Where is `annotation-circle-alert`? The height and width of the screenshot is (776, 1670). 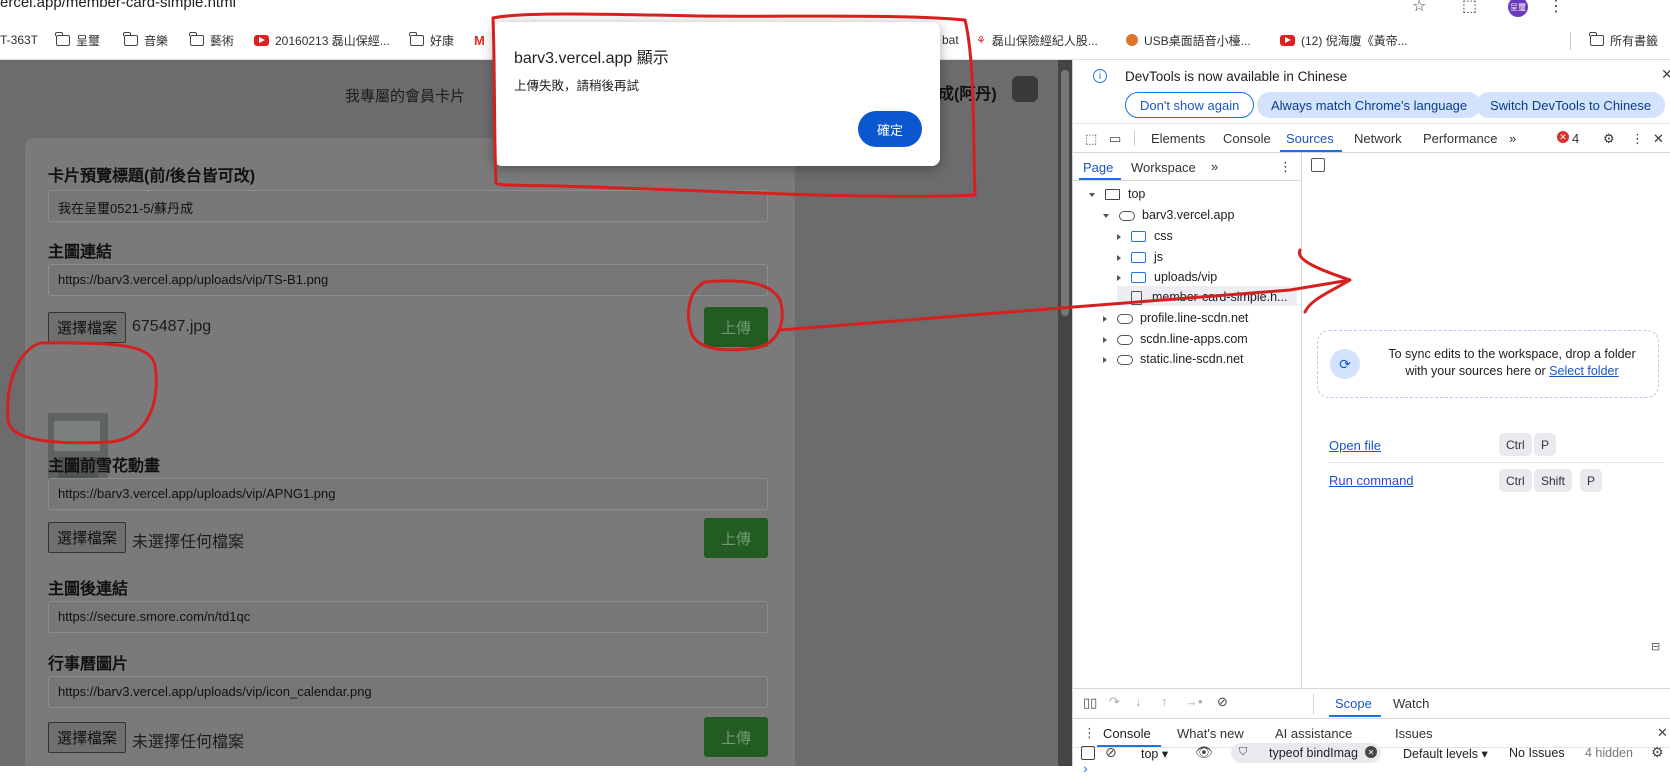
annotation-circle-alert is located at coordinates (734, 105).